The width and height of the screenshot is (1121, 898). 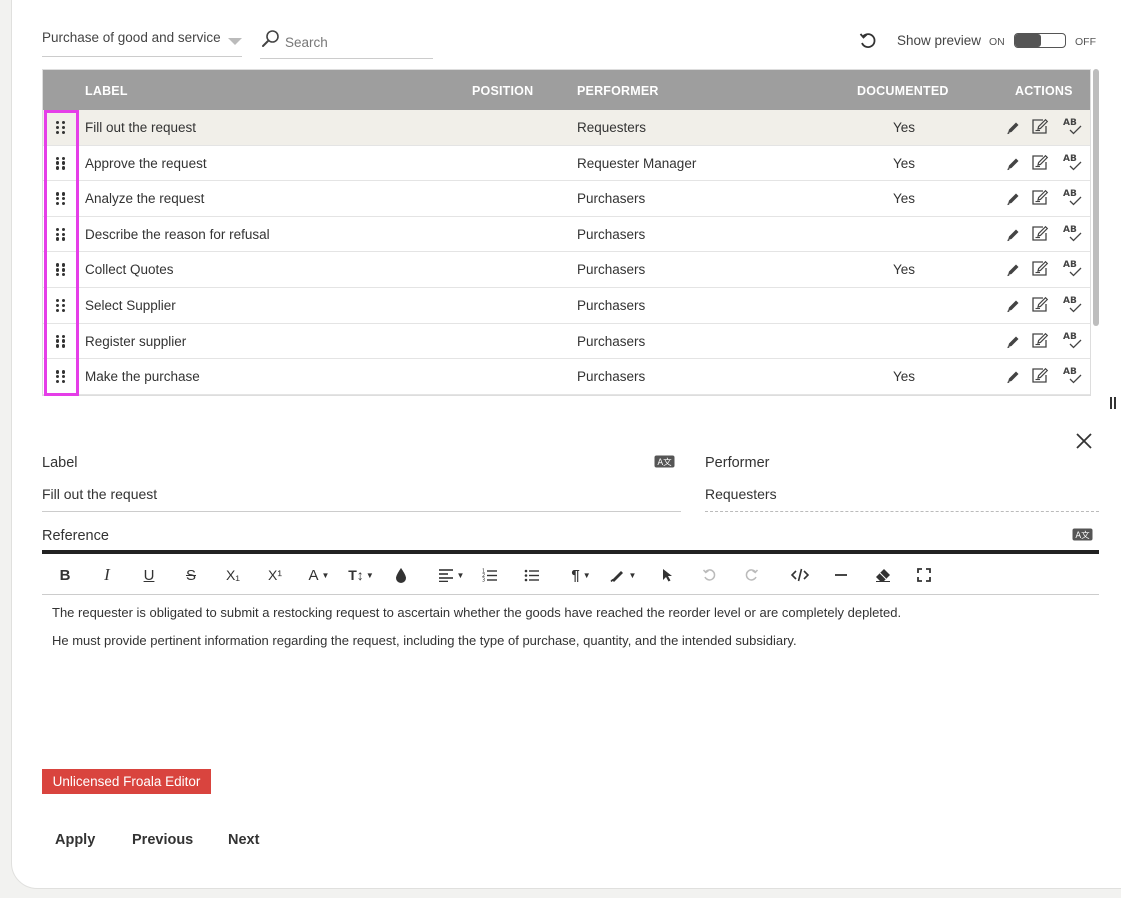 What do you see at coordinates (612, 127) in the screenshot?
I see `cell-performer: Requesters` at bounding box center [612, 127].